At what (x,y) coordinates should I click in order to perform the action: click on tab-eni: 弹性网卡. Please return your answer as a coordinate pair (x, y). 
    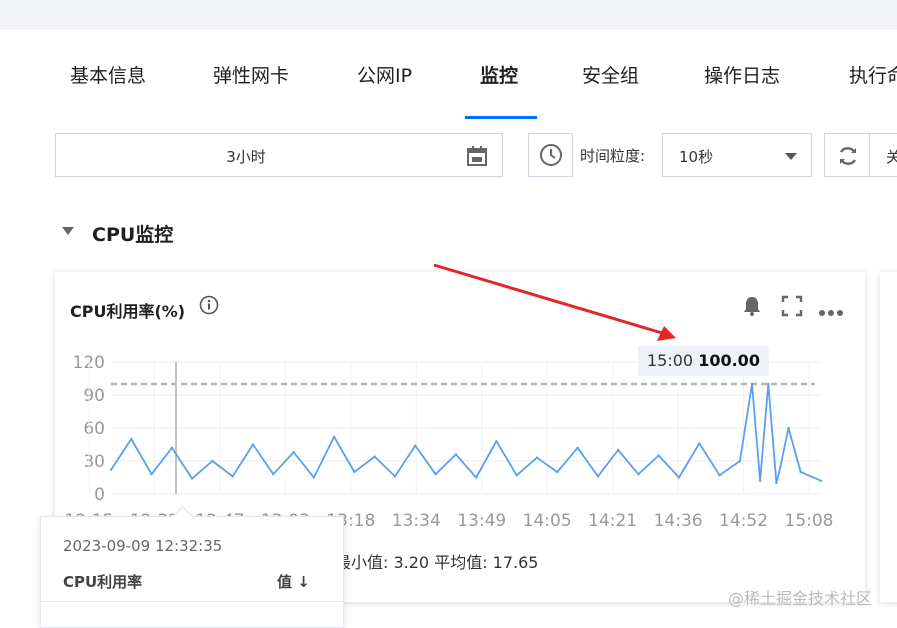
    Looking at the image, I should click on (251, 74).